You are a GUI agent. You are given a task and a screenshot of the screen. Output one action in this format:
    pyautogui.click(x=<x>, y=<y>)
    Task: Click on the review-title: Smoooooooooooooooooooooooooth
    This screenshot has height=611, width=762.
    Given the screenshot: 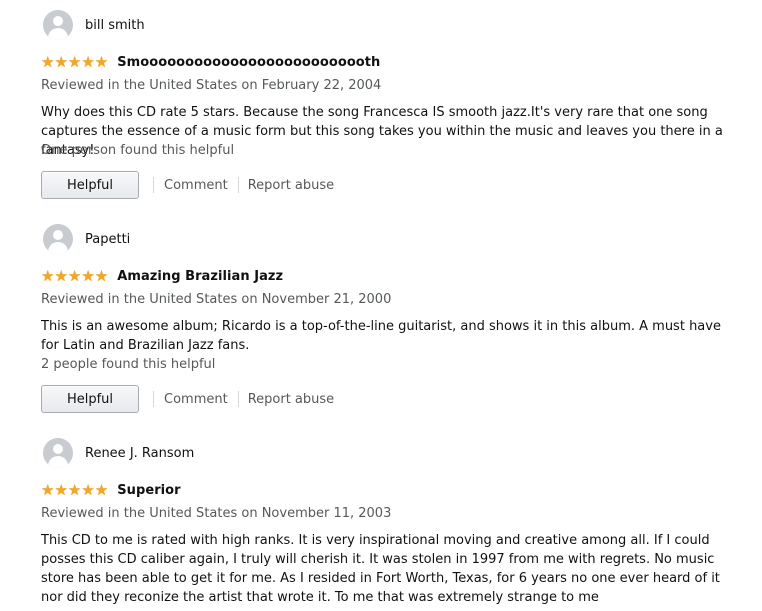 What is the action you would take?
    pyautogui.click(x=248, y=62)
    